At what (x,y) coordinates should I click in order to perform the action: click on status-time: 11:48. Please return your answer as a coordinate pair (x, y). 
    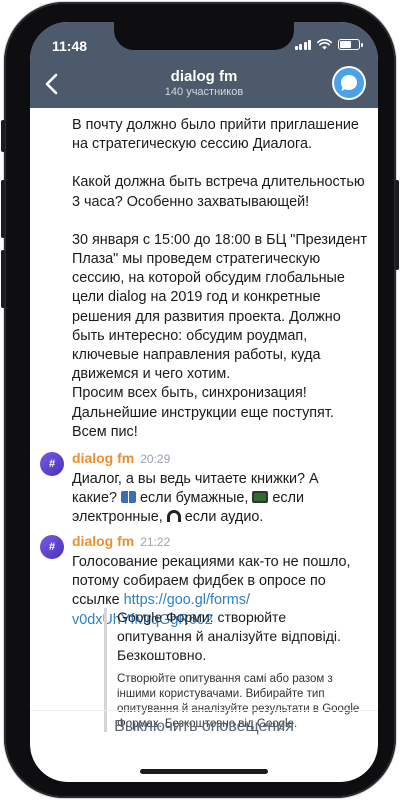
    Looking at the image, I should click on (70, 46).